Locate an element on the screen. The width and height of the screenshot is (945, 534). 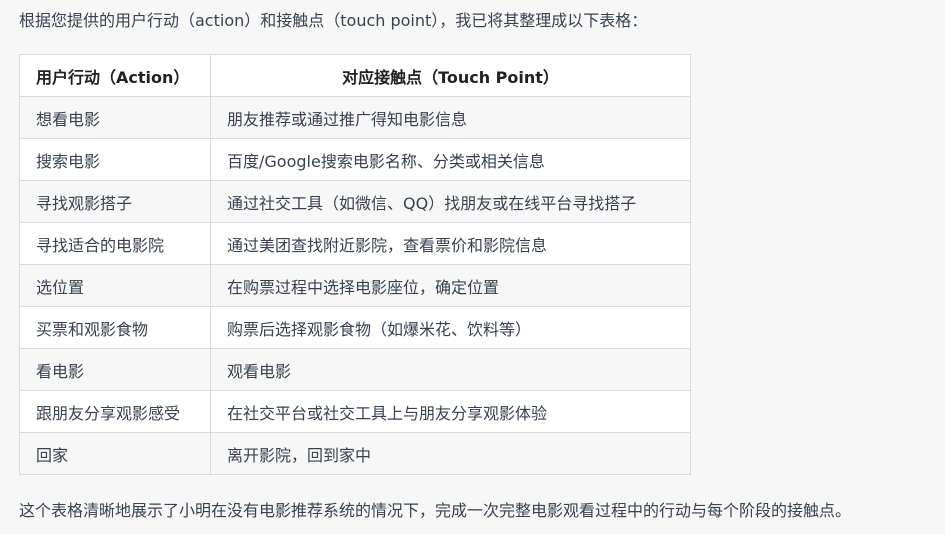
table-row: 跟朋友分享观影感受 在社交平台或社交工具上与朋友分享观影体验 is located at coordinates (355, 411).